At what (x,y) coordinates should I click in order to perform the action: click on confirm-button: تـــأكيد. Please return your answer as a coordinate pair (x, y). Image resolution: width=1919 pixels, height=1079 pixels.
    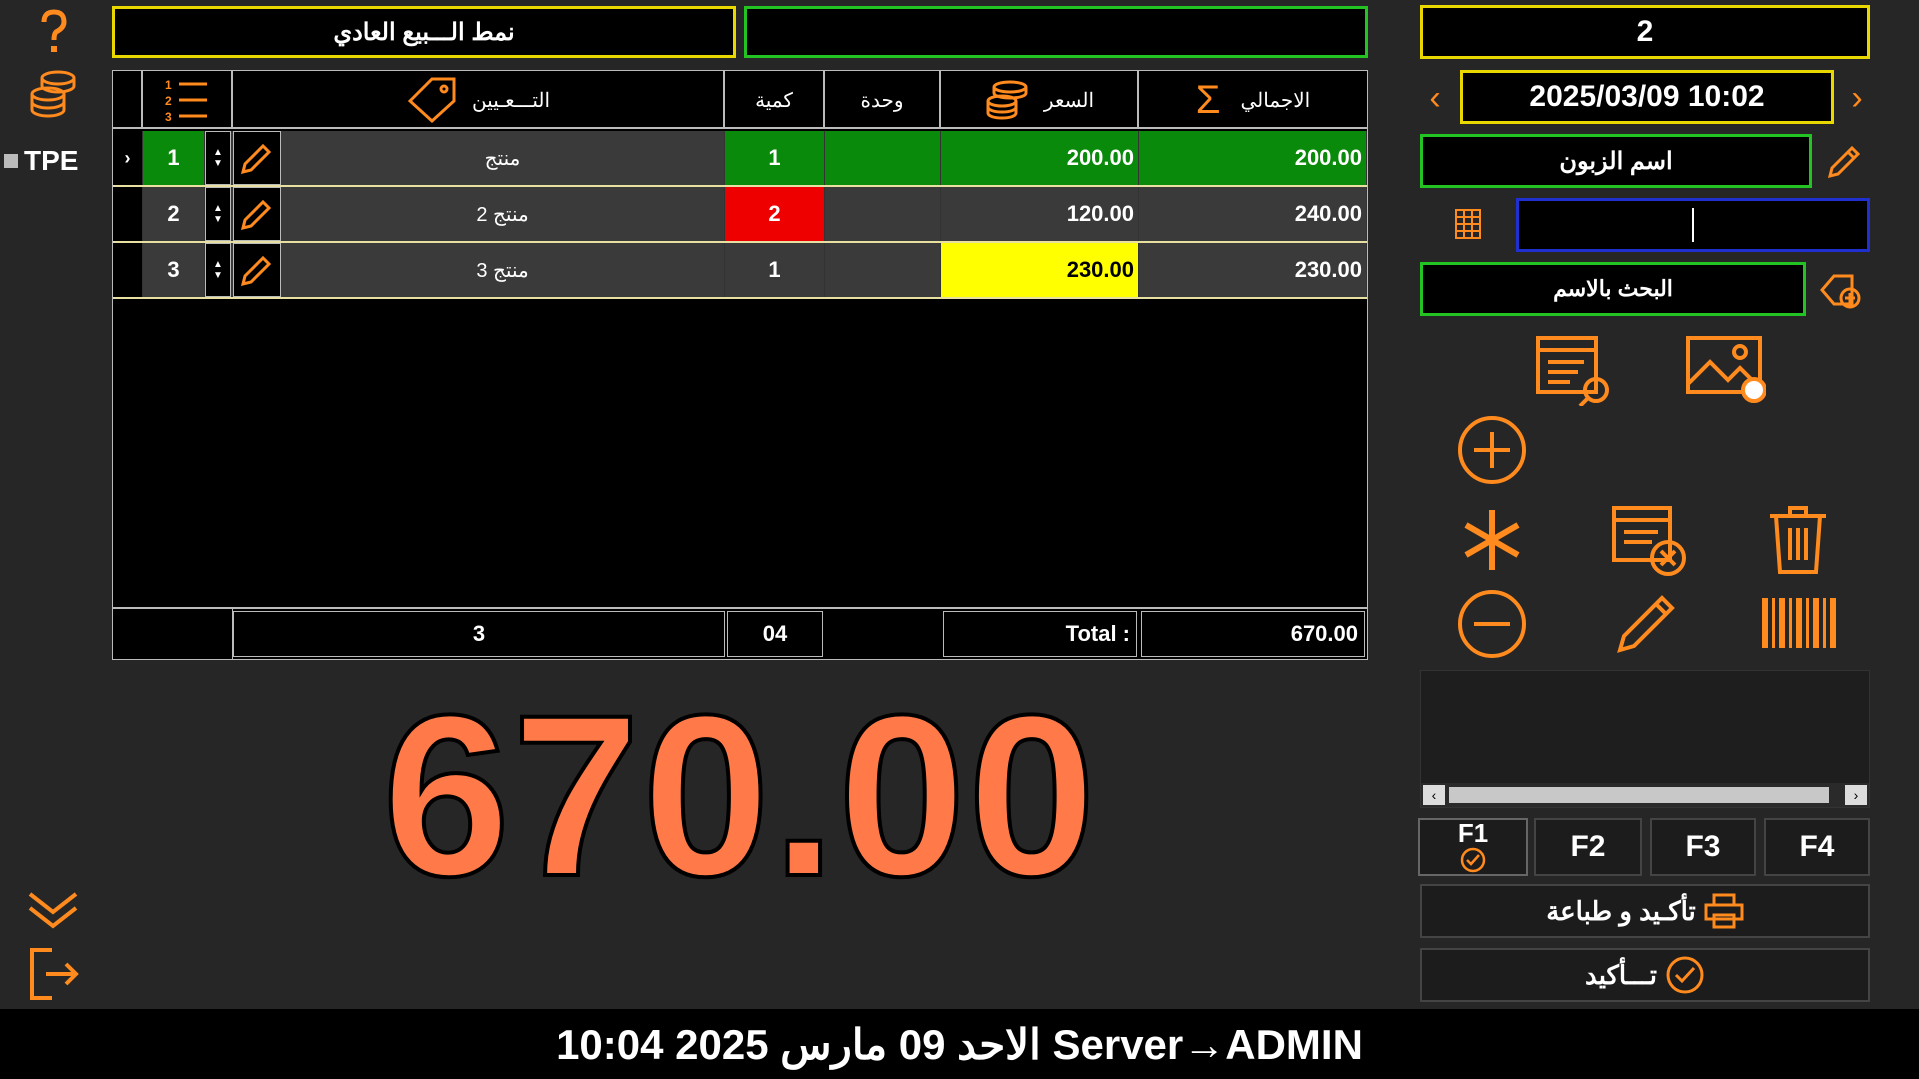
    Looking at the image, I should click on (1645, 975).